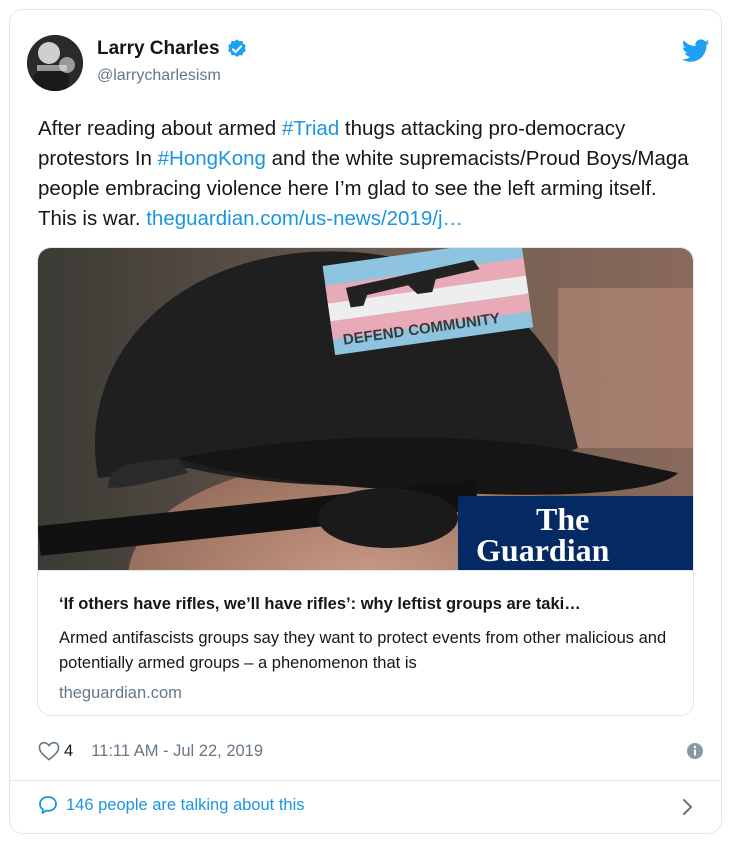 Image resolution: width=735 pixels, height=848 pixels. What do you see at coordinates (159, 76) in the screenshot?
I see `author-handle: @larrycharlesism` at bounding box center [159, 76].